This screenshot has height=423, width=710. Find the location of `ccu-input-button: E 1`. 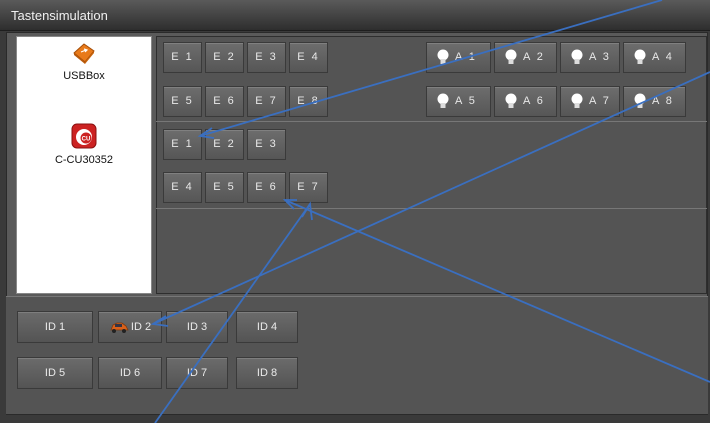

ccu-input-button: E 1 is located at coordinates (182, 144).